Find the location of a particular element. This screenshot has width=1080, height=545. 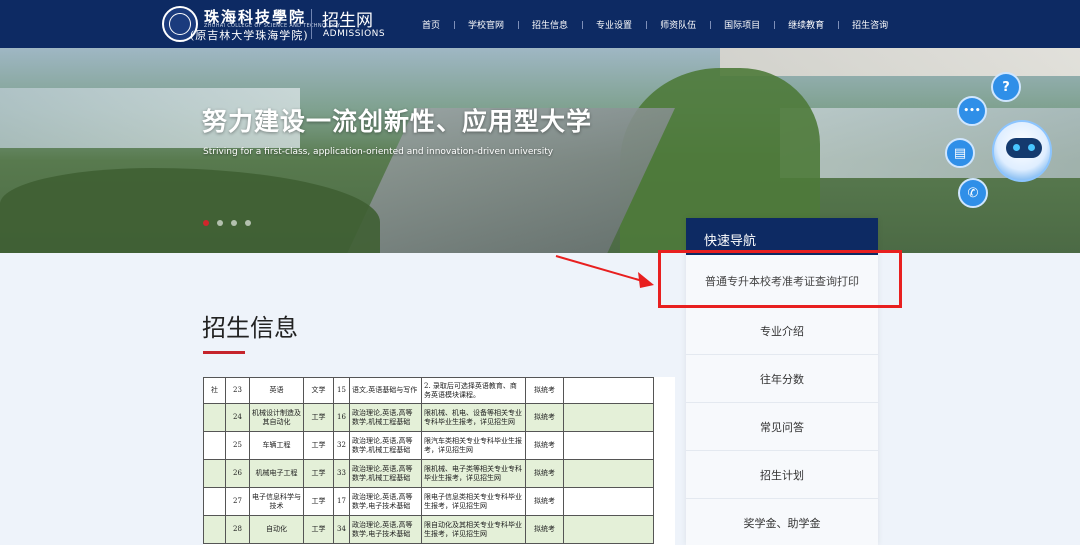

table-cell-major: 电子信息科学与技术 is located at coordinates (276, 501).